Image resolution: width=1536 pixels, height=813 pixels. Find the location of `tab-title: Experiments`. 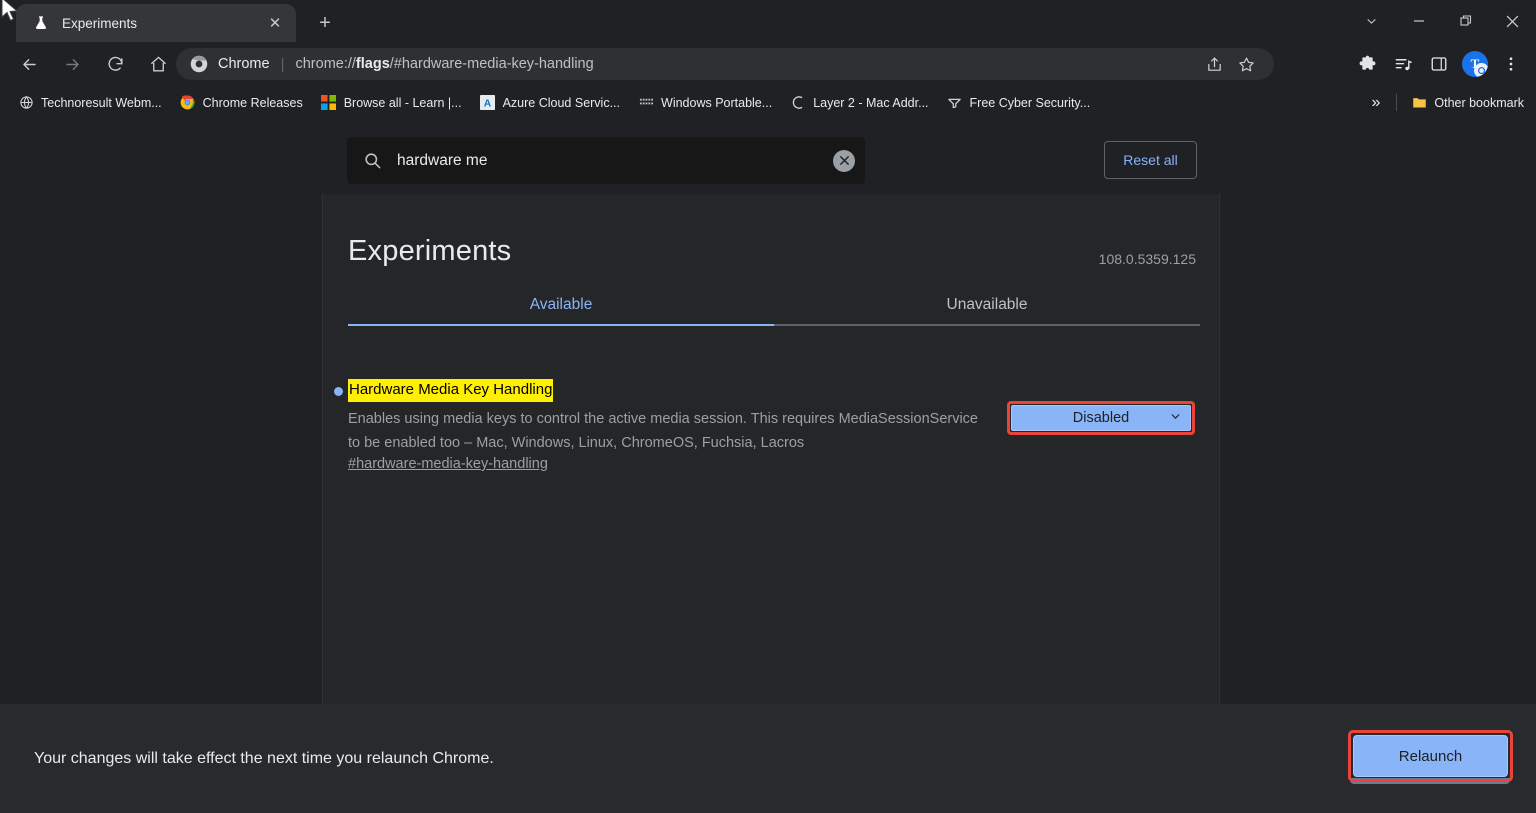

tab-title: Experiments is located at coordinates (100, 23).